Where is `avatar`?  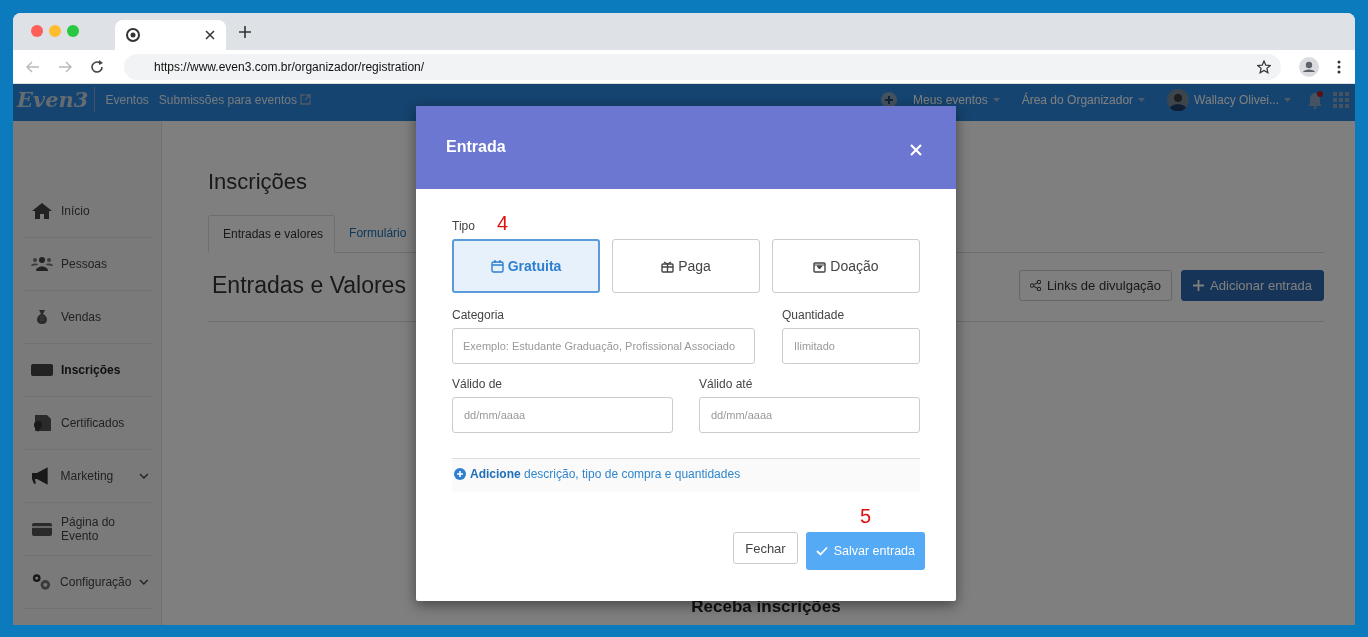 avatar is located at coordinates (1178, 99).